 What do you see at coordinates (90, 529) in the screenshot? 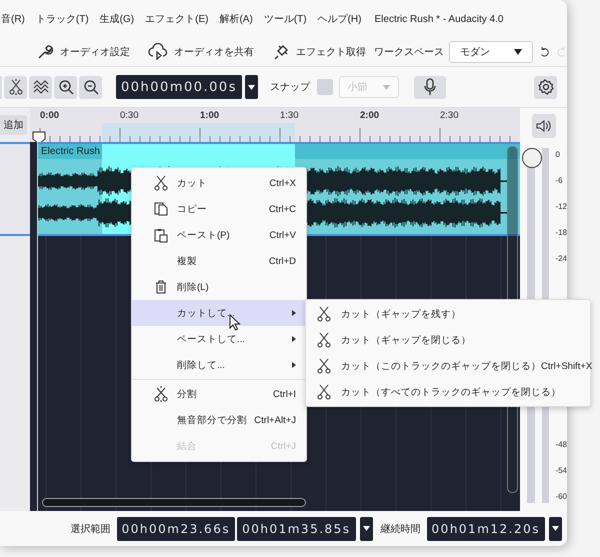
I see `selection-label: 選択範囲` at bounding box center [90, 529].